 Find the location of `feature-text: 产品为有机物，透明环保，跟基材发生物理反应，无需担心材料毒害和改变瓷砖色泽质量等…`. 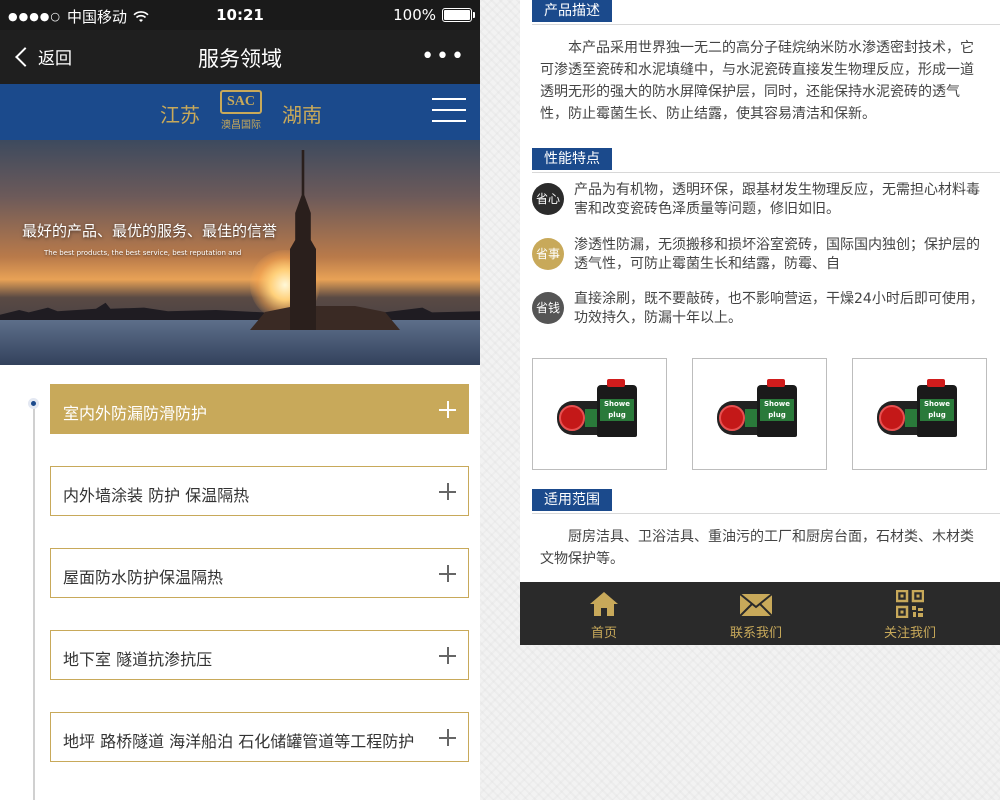

feature-text: 产品为有机物，透明环保，跟基材发生物理反应，无需担心材料毒害和改变瓷砖色泽质量等… is located at coordinates (777, 199).